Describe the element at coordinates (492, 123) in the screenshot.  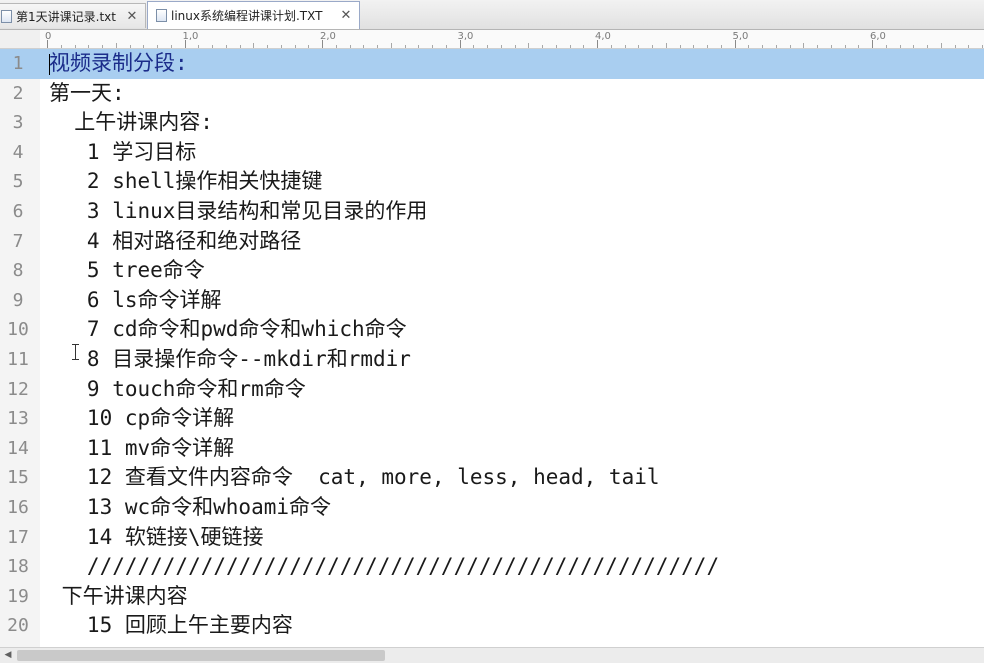
I see `editor-line: 3 上午讲课内容:` at that location.